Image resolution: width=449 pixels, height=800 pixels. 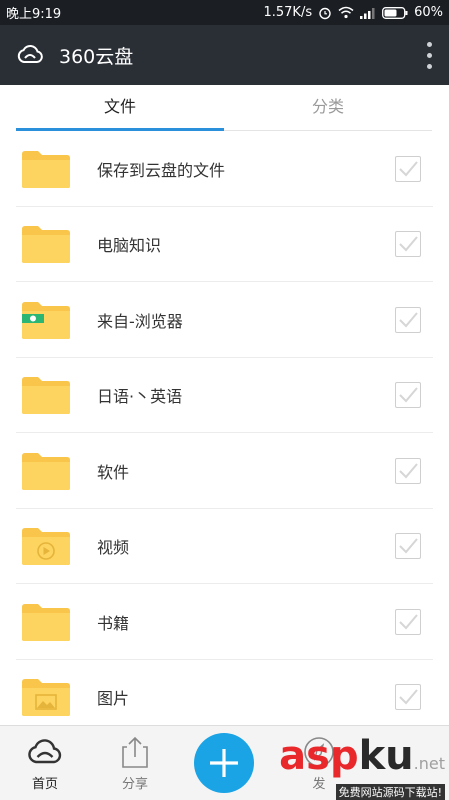 What do you see at coordinates (120, 108) in the screenshot?
I see `tab-files: 文件` at bounding box center [120, 108].